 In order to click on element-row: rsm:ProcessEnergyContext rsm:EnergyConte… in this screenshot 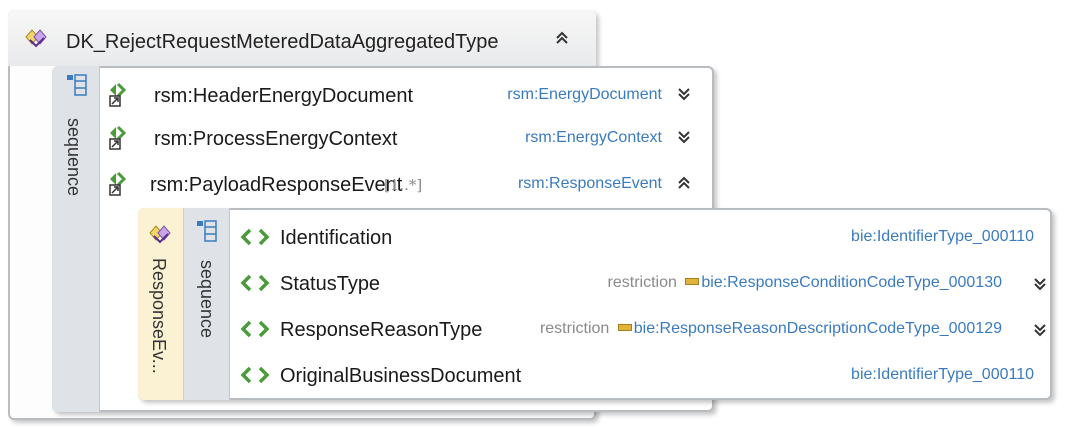, I will do `click(402, 138)`.